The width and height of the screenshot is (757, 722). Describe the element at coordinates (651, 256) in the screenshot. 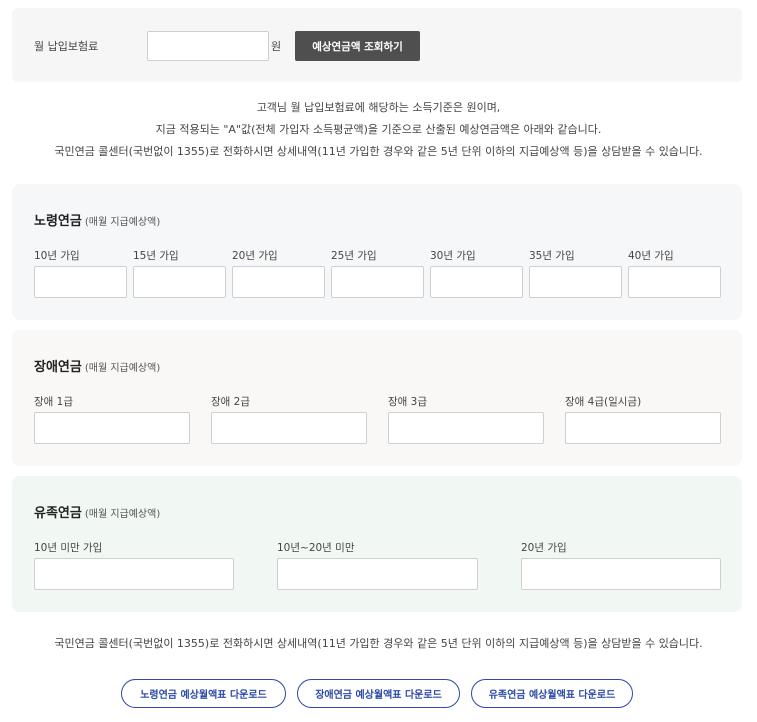

I see `field-label: 40년 가입` at that location.